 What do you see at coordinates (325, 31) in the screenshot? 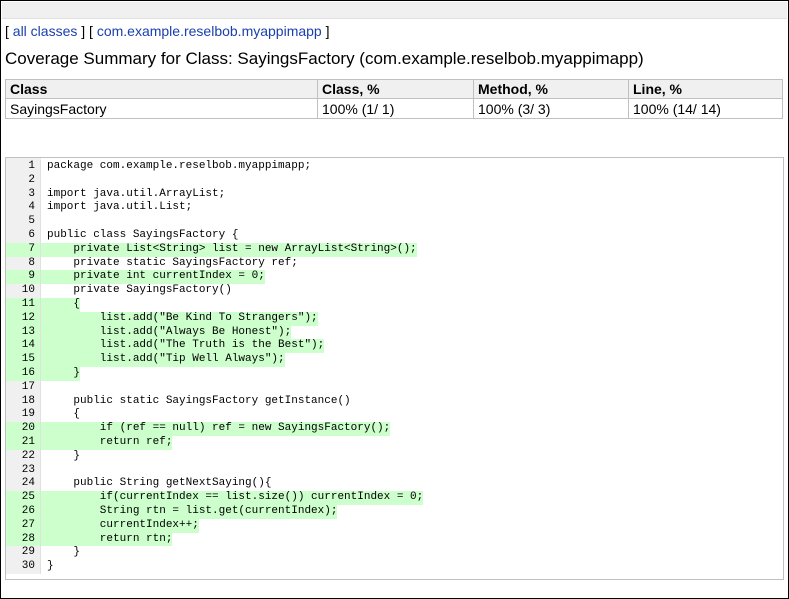
I see `breadcrumb-close: ]` at bounding box center [325, 31].